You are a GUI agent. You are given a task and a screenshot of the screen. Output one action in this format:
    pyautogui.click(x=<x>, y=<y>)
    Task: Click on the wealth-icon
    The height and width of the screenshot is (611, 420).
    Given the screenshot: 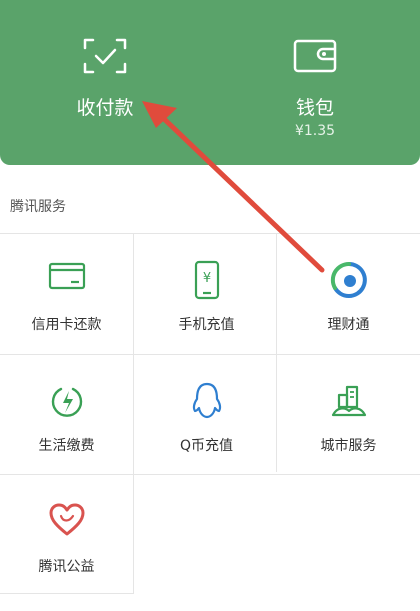 What is the action you would take?
    pyautogui.click(x=349, y=282)
    